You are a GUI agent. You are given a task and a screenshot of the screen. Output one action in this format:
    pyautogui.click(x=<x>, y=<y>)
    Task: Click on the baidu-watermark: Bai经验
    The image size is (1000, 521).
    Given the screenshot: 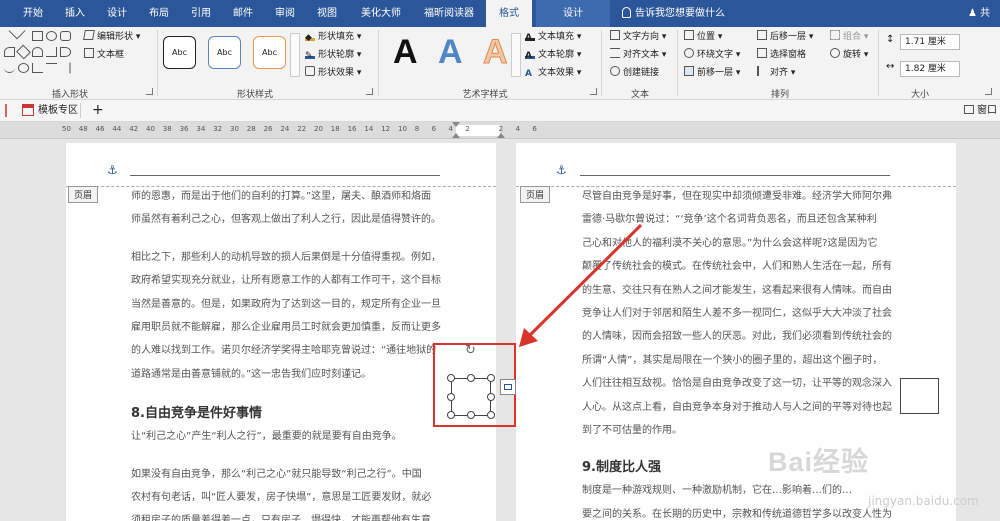 What is the action you would take?
    pyautogui.click(x=819, y=462)
    